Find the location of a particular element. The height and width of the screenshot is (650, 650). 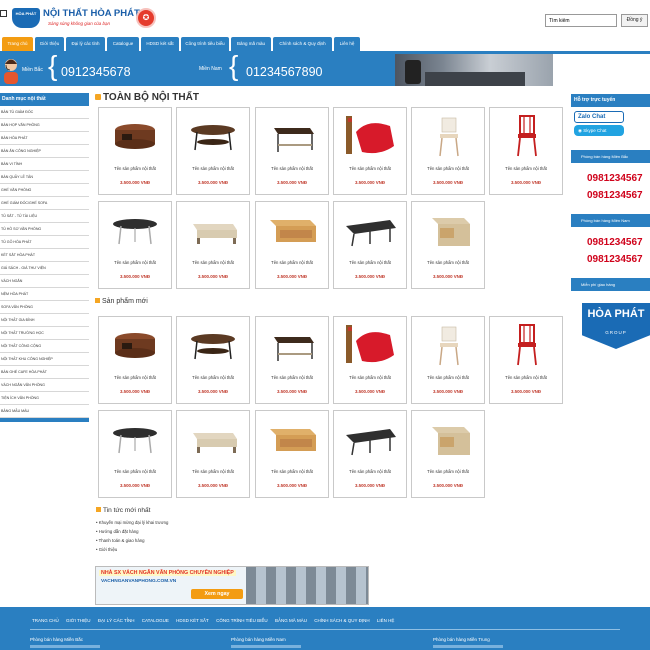

category-item: BÀN QUẦY LỄ TÂN is located at coordinates (44, 177).